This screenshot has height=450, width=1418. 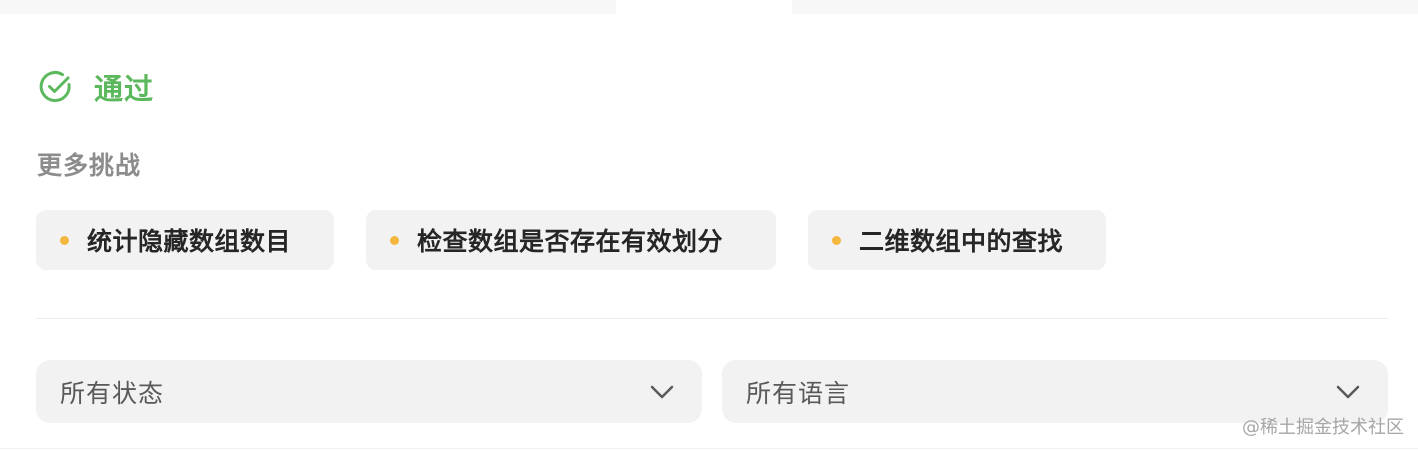 What do you see at coordinates (56, 87) in the screenshot?
I see `check-circle-icon` at bounding box center [56, 87].